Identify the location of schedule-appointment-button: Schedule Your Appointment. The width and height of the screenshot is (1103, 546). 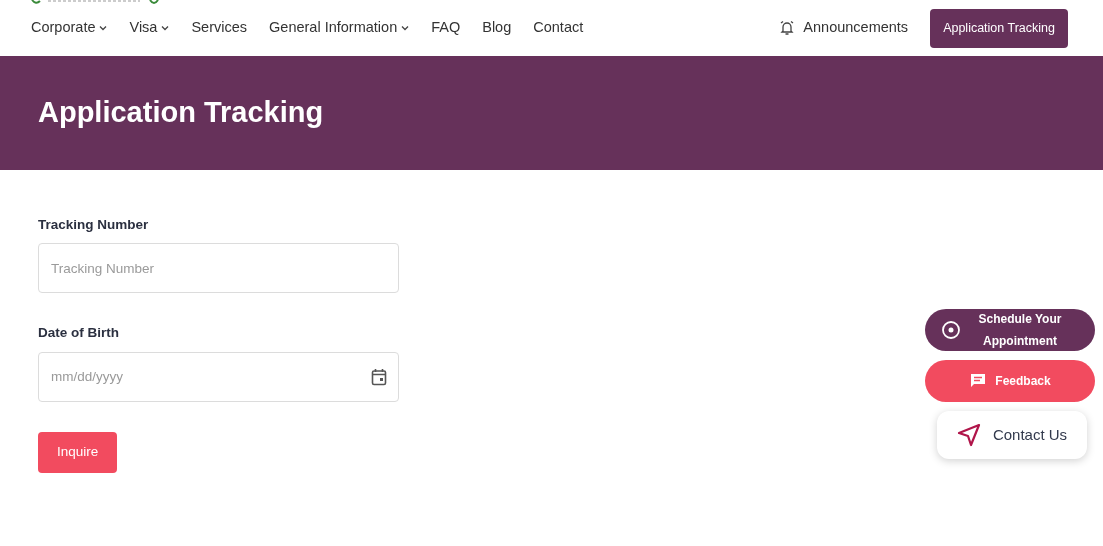
(1010, 330).